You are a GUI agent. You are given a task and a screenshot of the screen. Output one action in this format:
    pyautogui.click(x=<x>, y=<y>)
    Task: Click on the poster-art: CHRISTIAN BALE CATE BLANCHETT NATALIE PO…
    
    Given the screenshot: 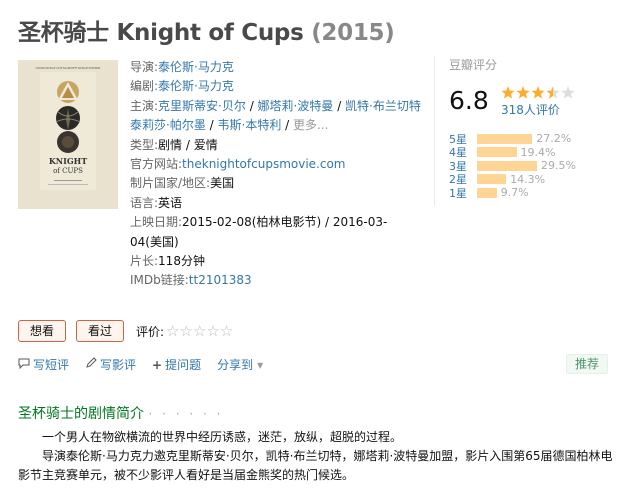 What is the action you would take?
    pyautogui.click(x=68, y=134)
    